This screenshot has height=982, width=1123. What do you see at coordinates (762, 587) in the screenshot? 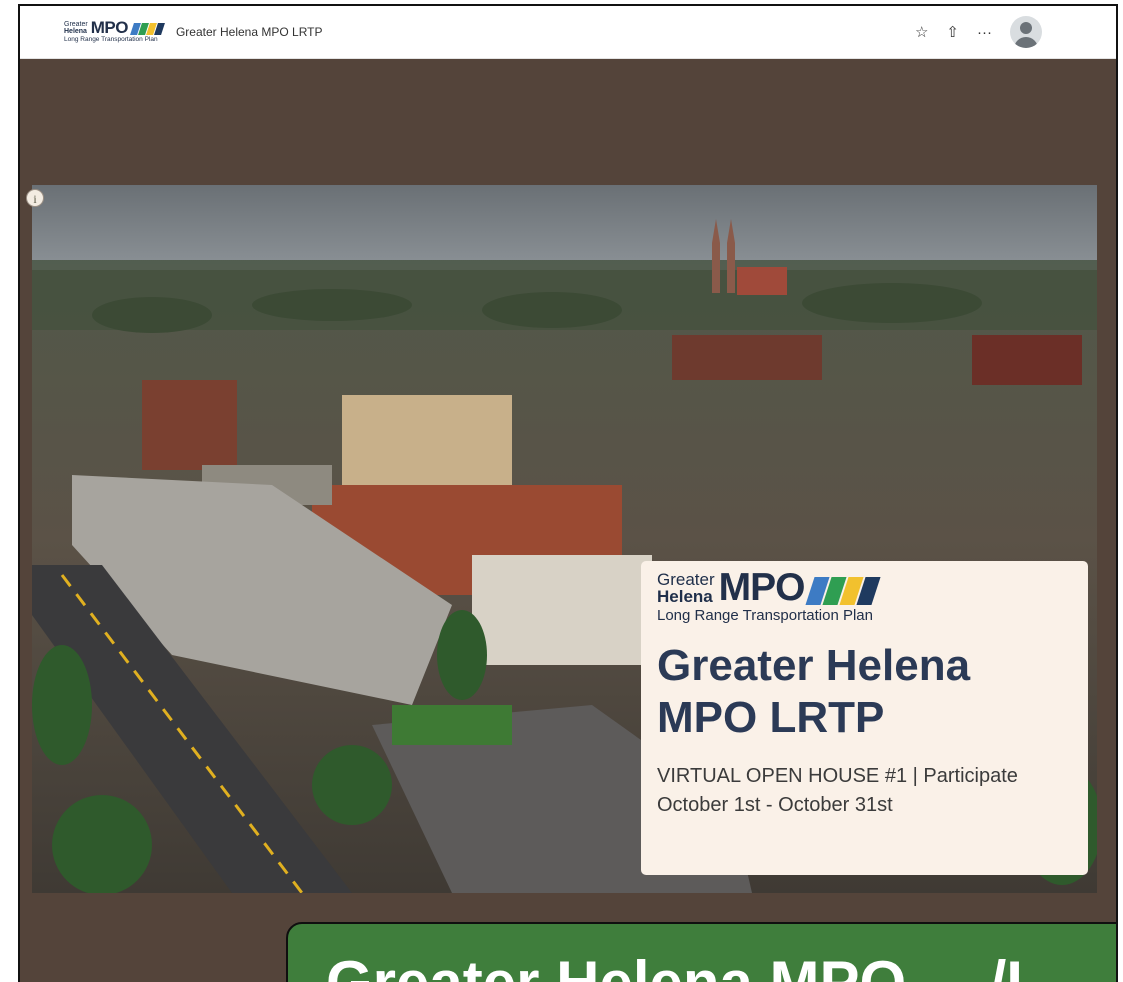
I see `card-logo-wordmark: MPO` at bounding box center [762, 587].